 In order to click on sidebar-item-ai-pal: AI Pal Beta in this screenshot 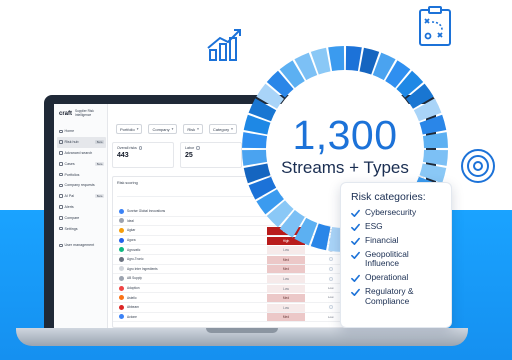, I will do `click(81, 196)`.